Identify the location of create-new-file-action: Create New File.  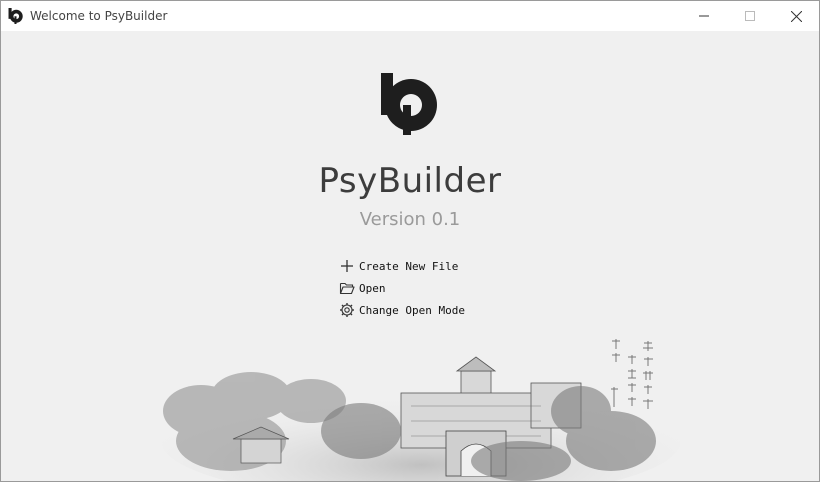
(402, 266).